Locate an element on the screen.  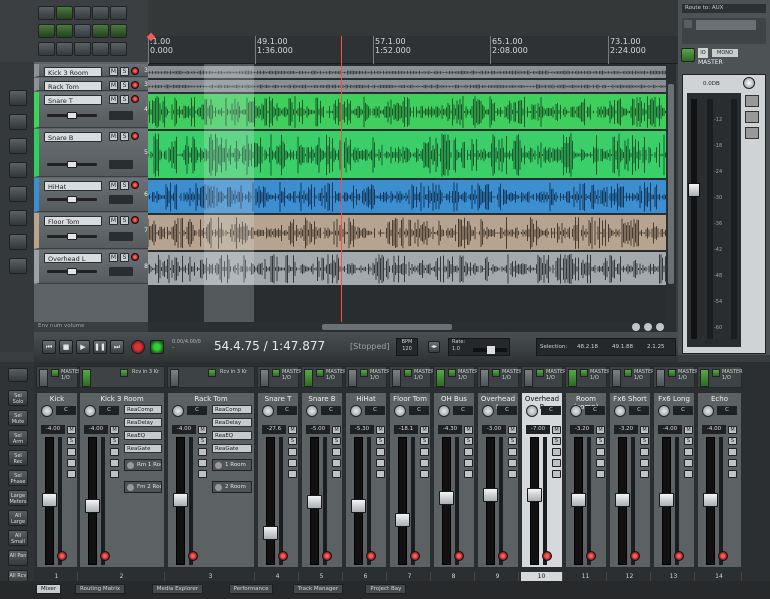
time-selection is located at coordinates (229, 193).